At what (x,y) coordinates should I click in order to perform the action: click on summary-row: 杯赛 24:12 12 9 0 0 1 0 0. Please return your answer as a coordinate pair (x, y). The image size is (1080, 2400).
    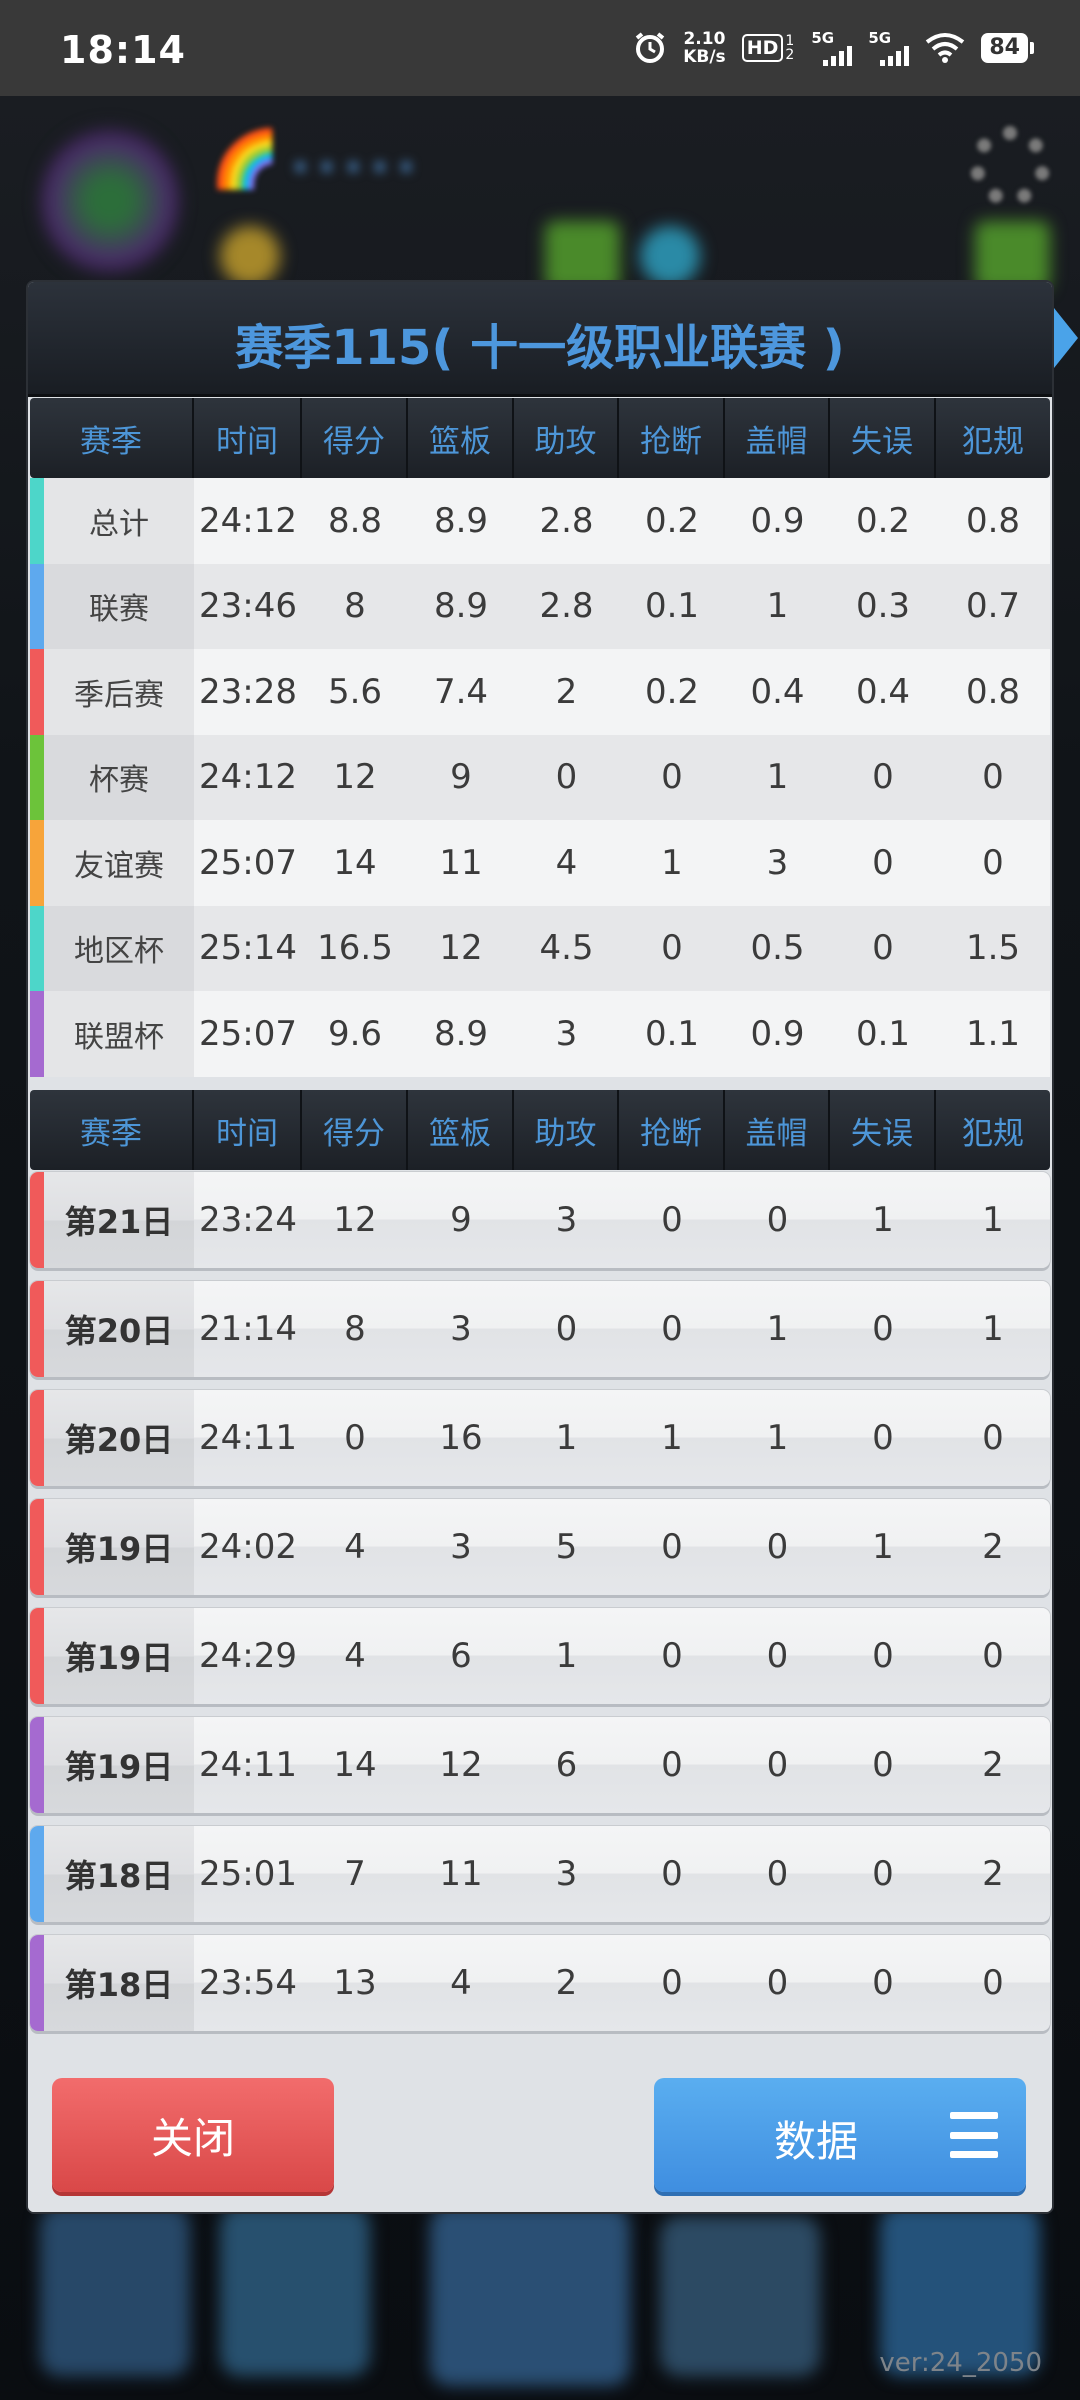
    Looking at the image, I should click on (540, 777).